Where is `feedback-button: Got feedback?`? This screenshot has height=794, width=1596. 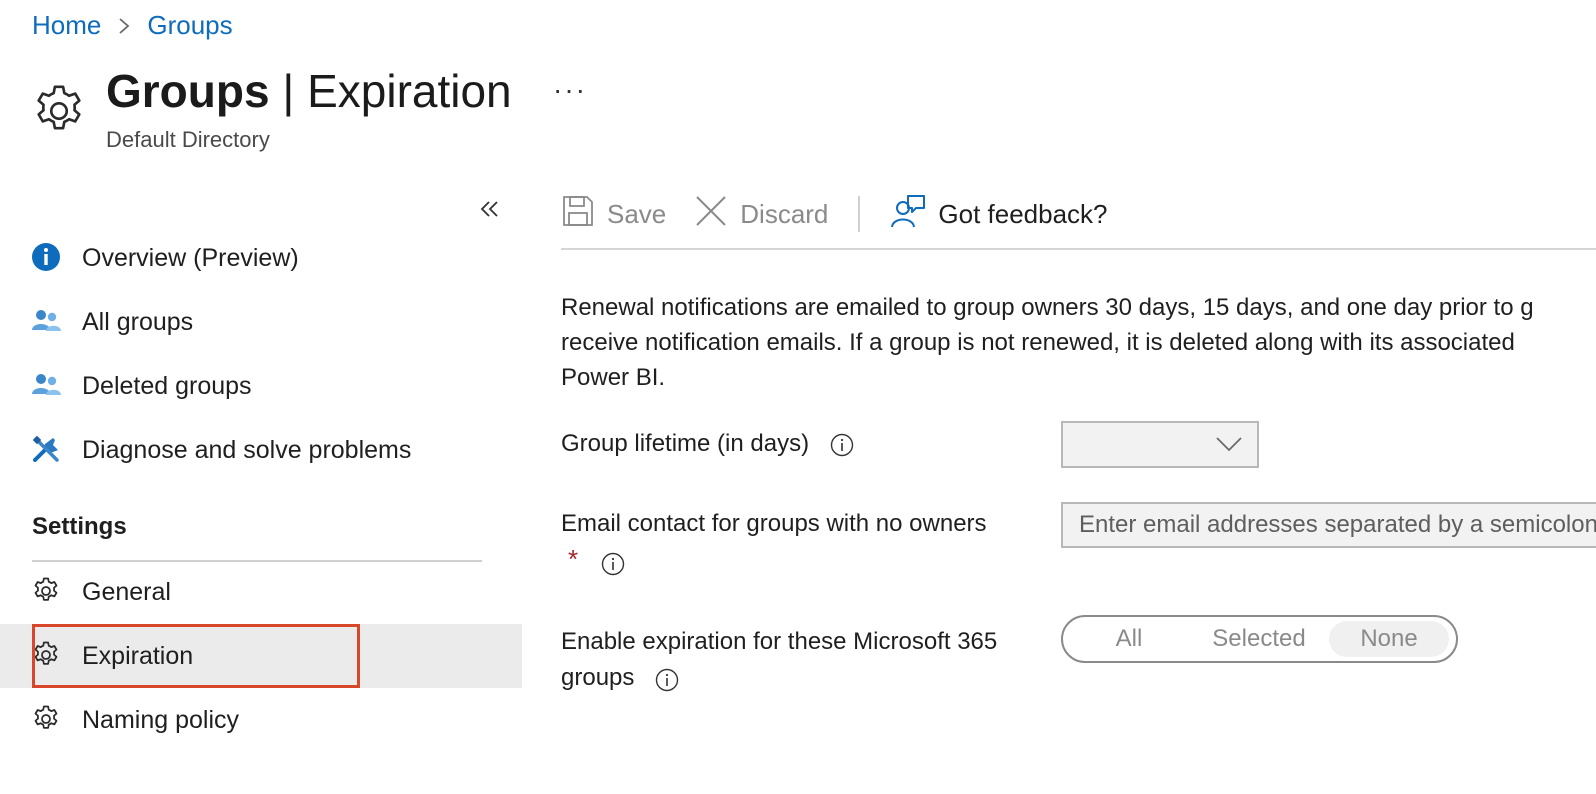 feedback-button: Got feedback? is located at coordinates (999, 214).